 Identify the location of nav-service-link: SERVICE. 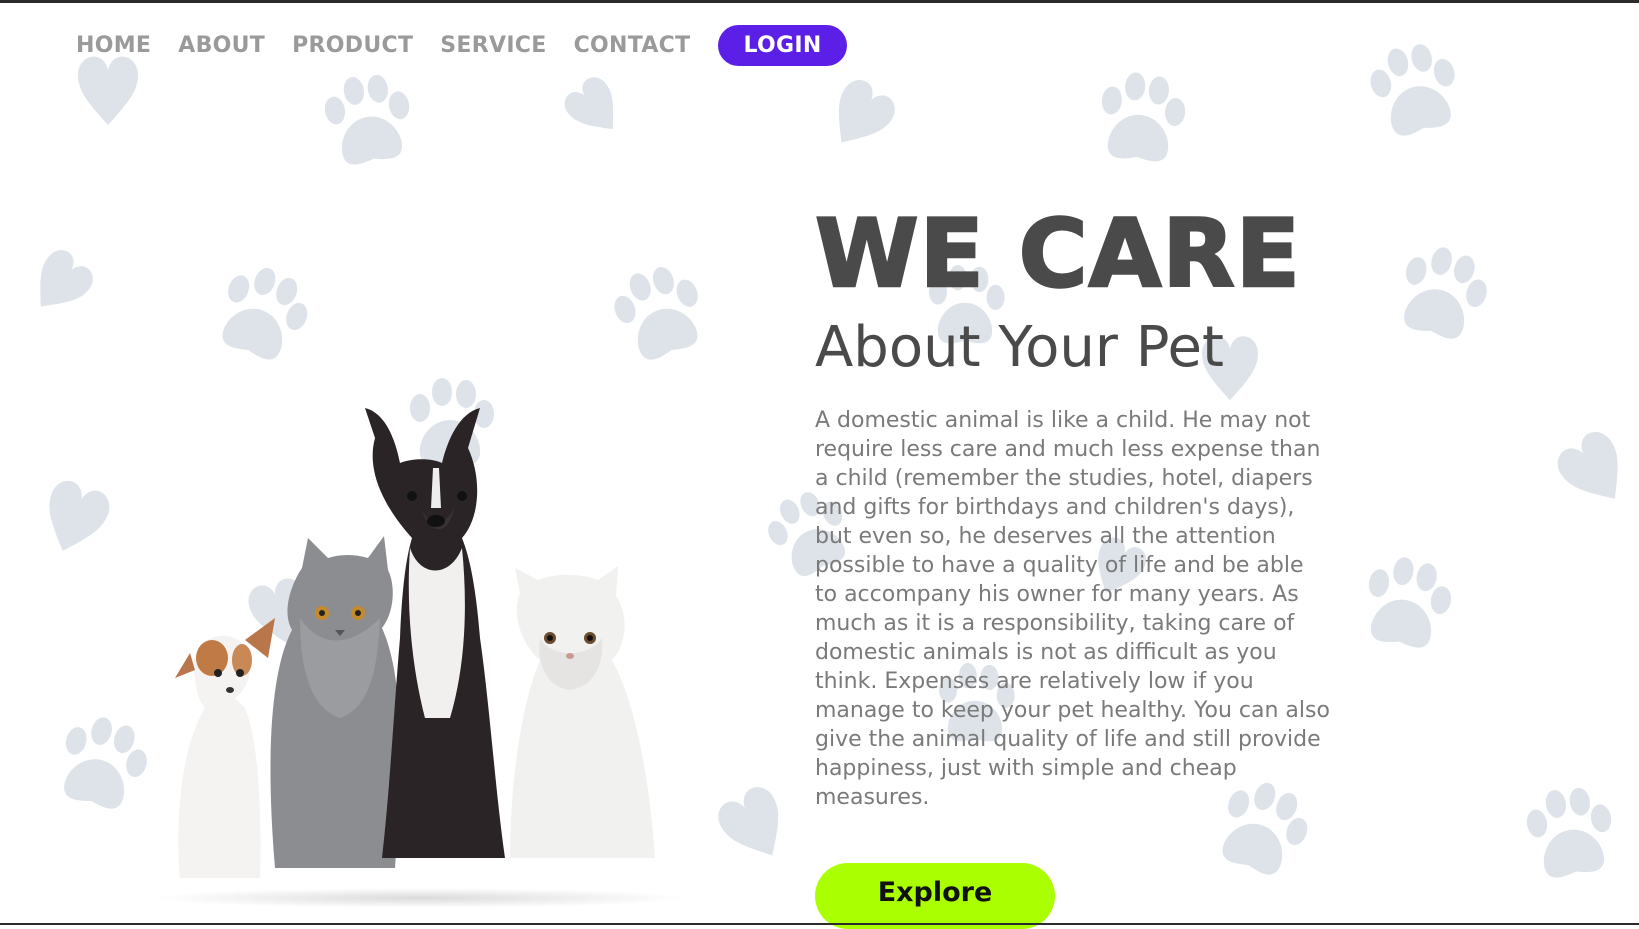
(493, 45).